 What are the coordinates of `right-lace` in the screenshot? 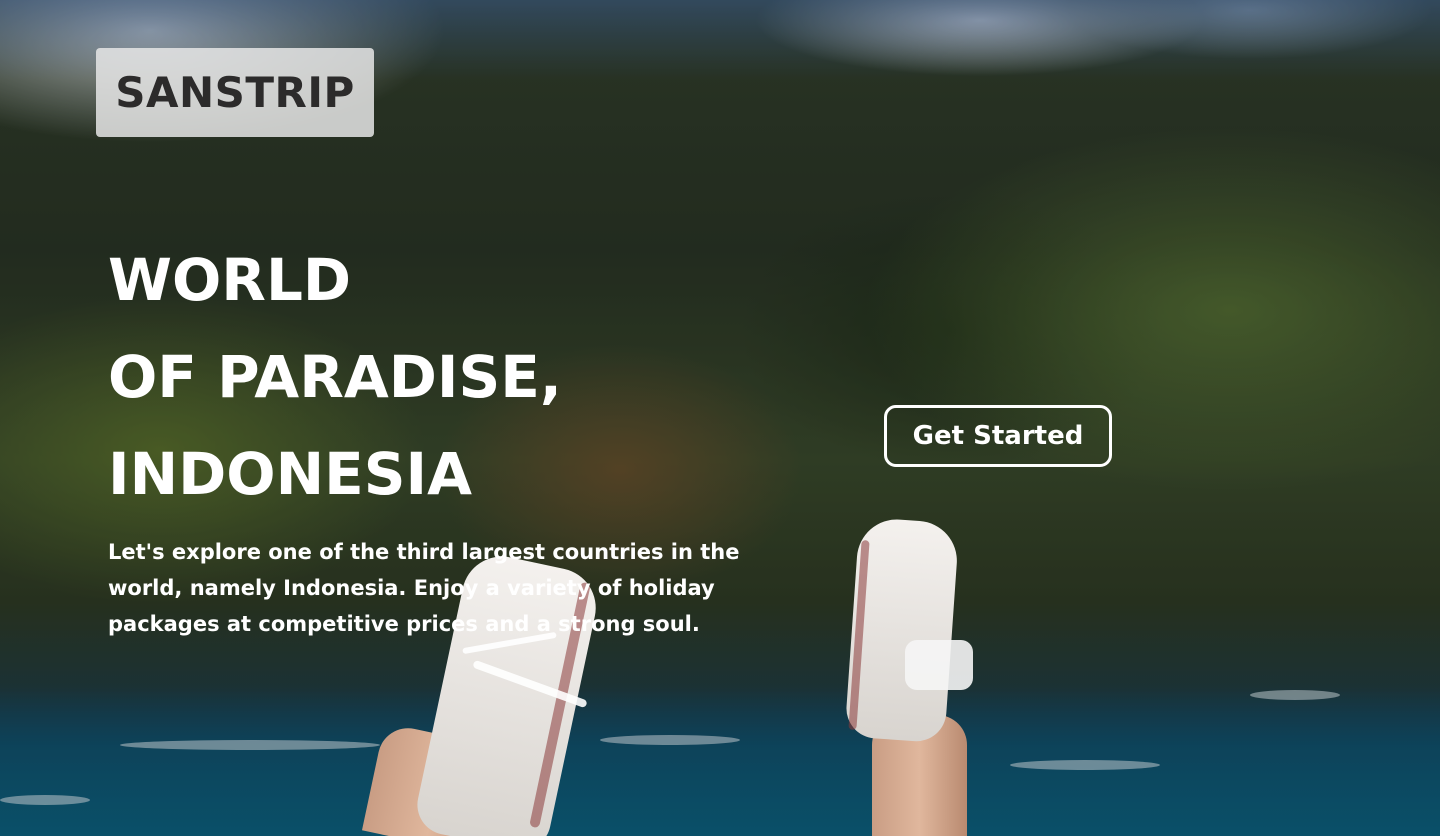 It's located at (939, 665).